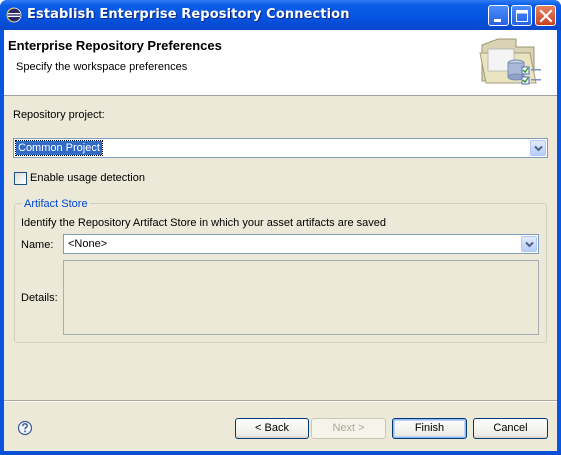 Image resolution: width=561 pixels, height=455 pixels. Describe the element at coordinates (56, 204) in the screenshot. I see `artifact-store-group-title: Artifact Store` at that location.